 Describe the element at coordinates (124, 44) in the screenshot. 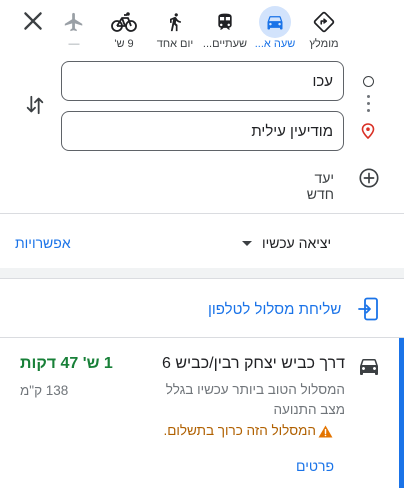

I see `mode-cycling-label: 9 ש'` at that location.